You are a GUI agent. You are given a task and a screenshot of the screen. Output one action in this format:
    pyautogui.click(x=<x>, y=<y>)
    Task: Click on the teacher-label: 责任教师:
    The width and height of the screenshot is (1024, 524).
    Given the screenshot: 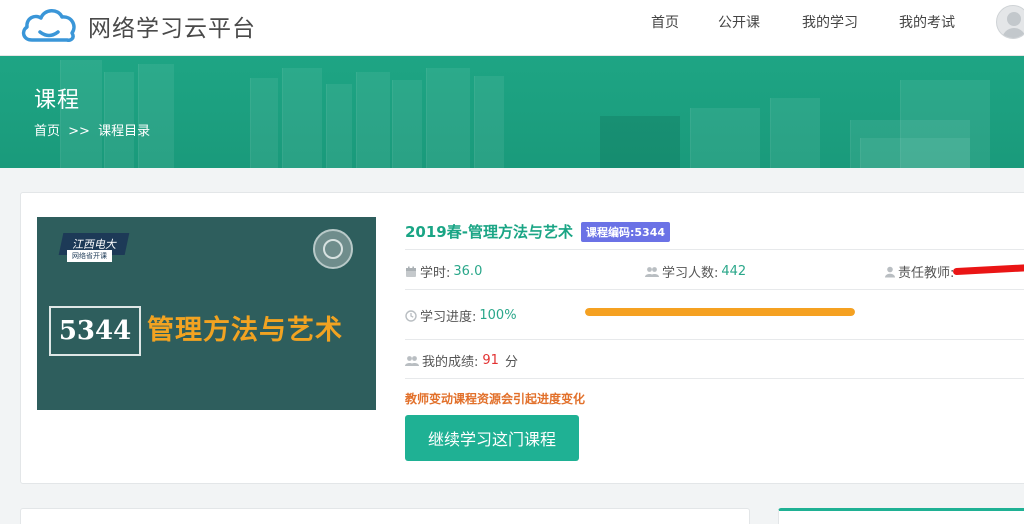 What is the action you would take?
    pyautogui.click(x=926, y=273)
    